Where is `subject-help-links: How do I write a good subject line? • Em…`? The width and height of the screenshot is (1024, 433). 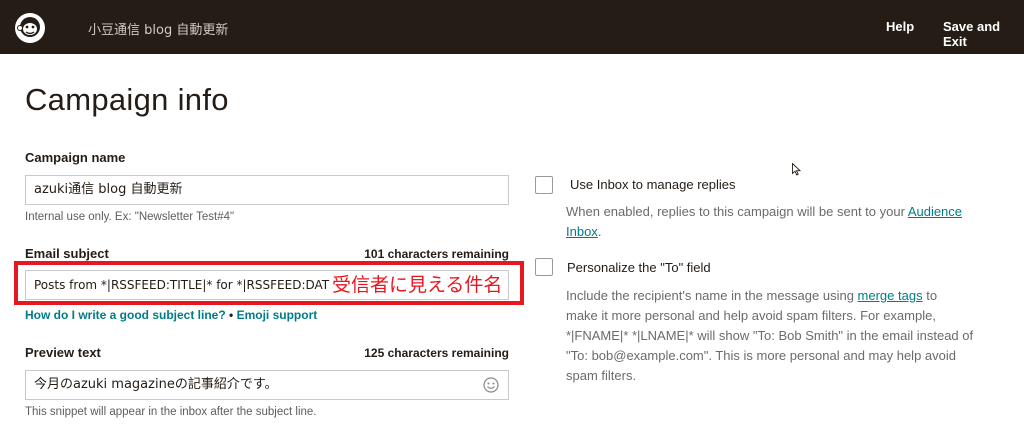 subject-help-links: How do I write a good subject line? • Em… is located at coordinates (171, 315).